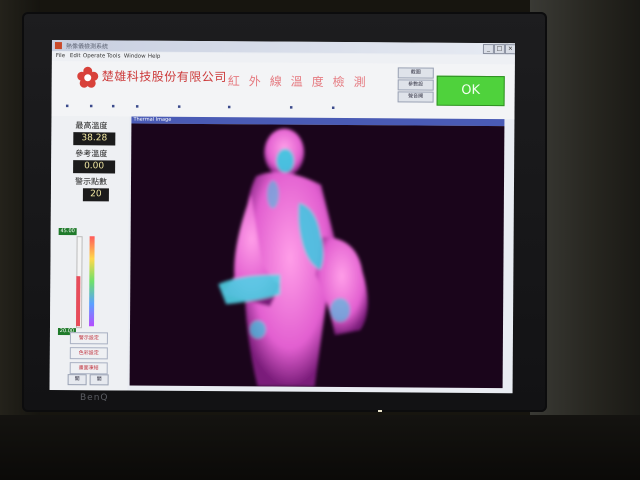 Image resolution: width=640 pixels, height=480 pixels. Describe the element at coordinates (301, 82) in the screenshot. I see `banner-title: 紅外線溫度檢測` at that location.